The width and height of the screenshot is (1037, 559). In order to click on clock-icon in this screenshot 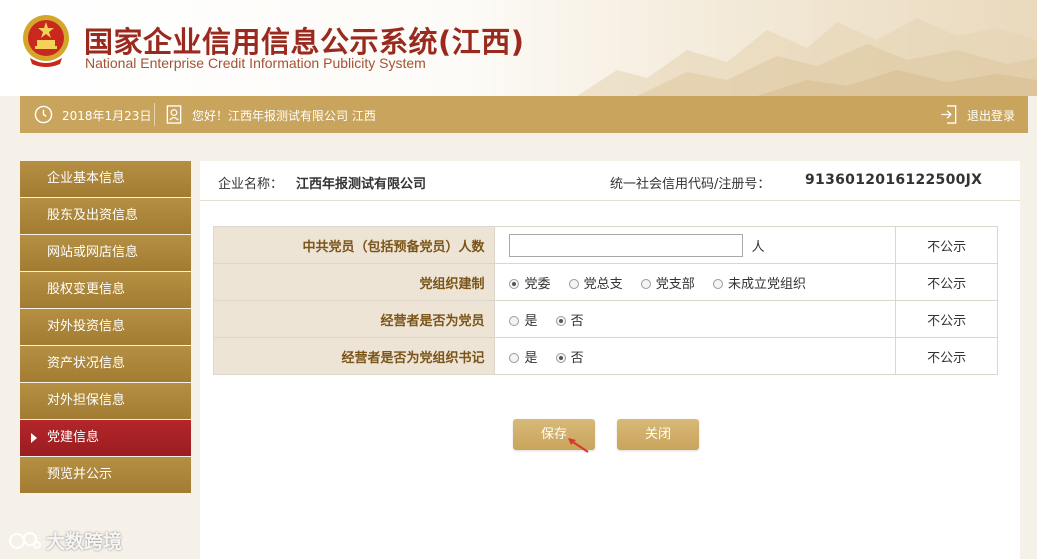, I will do `click(43, 114)`.